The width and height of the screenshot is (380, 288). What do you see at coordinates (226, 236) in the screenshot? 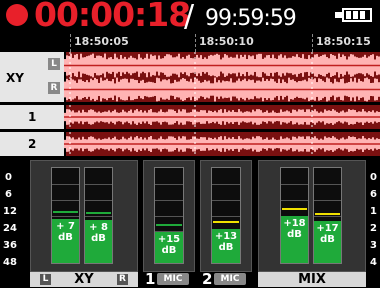
I see `gain-value: +13` at bounding box center [226, 236].